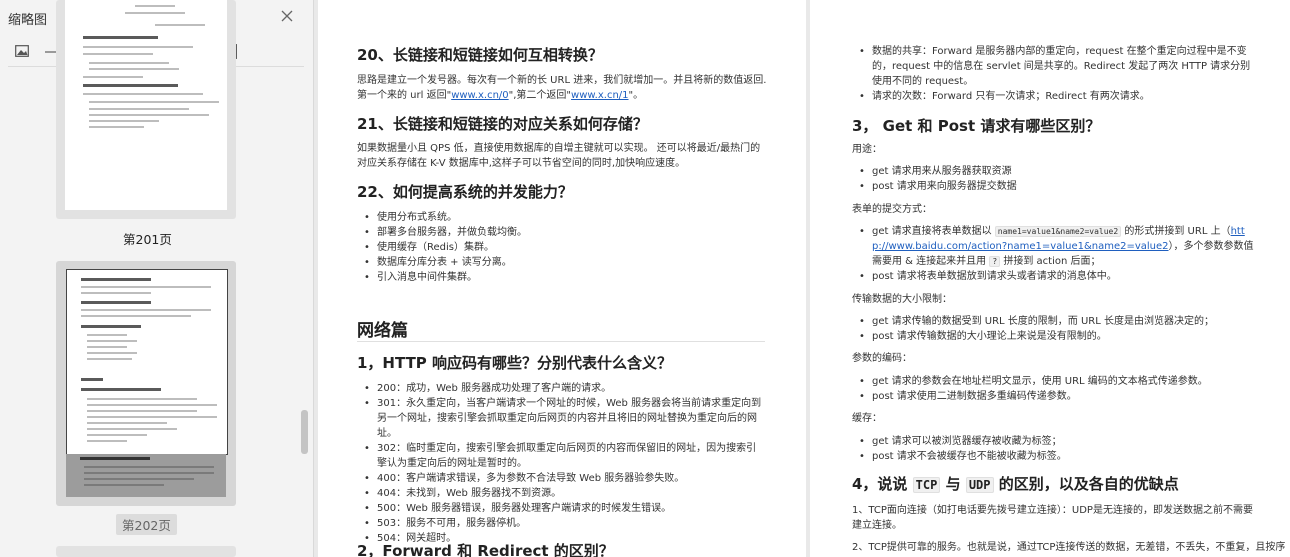 Image resolution: width=1290 pixels, height=557 pixels. What do you see at coordinates (562, 523) in the screenshot?
I see `list-item: 503：服务不可用，服务器停机。` at bounding box center [562, 523].